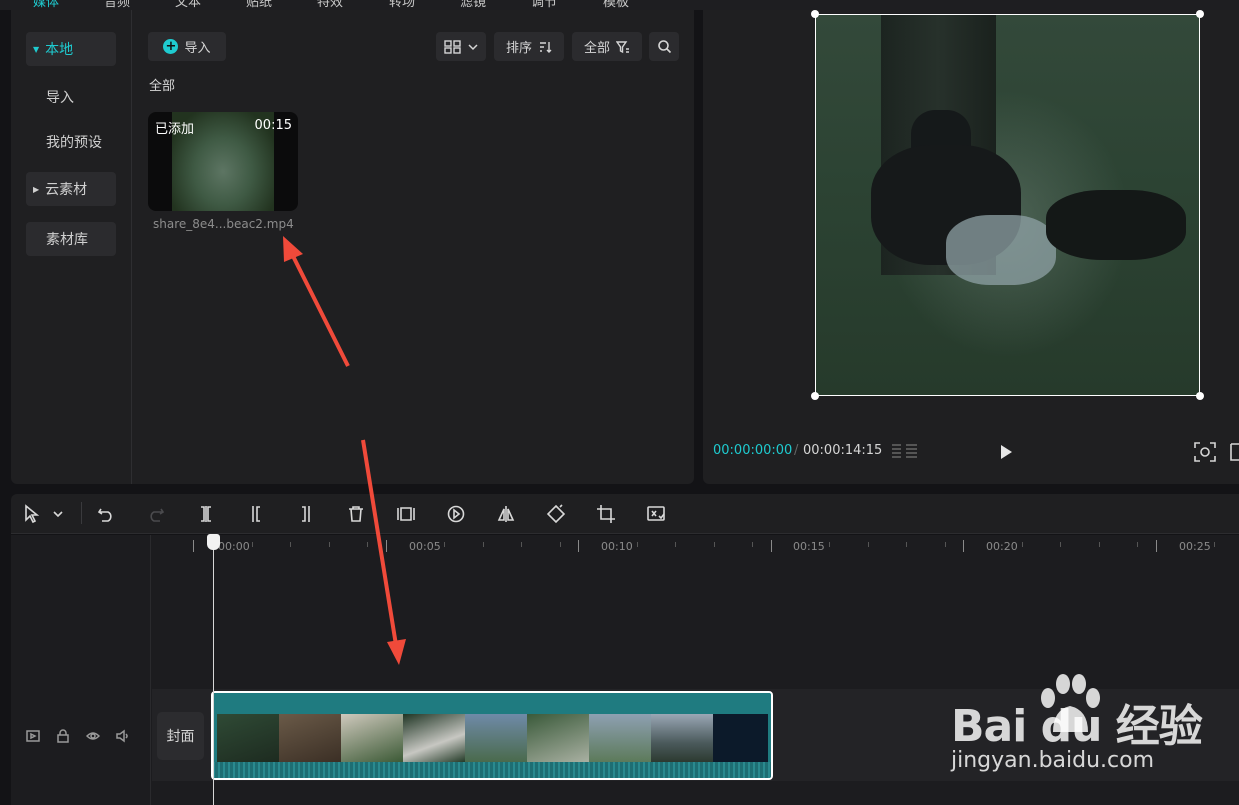 The height and width of the screenshot is (805, 1239). I want to click on split-button, so click(206, 514).